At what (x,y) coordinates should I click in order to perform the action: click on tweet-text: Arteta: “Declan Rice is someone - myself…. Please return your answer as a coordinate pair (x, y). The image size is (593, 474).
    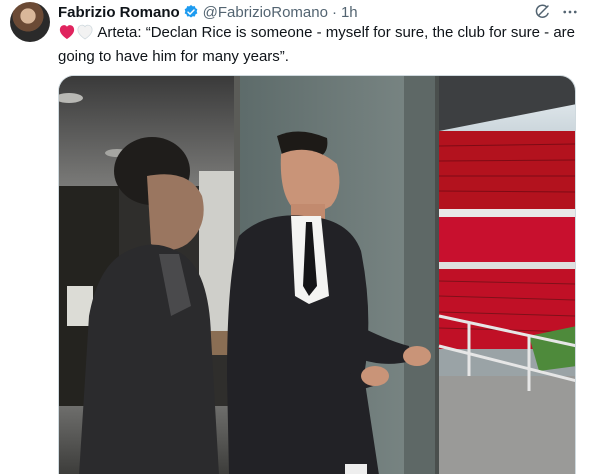
    Looking at the image, I should click on (317, 44).